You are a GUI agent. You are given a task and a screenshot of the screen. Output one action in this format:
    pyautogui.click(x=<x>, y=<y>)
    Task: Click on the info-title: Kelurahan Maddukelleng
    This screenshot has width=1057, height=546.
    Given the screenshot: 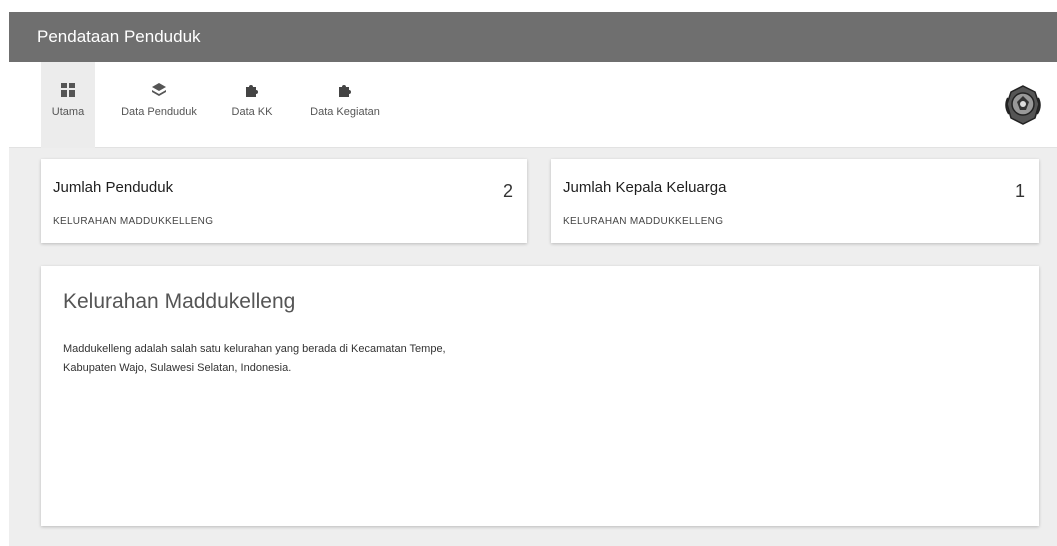 What is the action you would take?
    pyautogui.click(x=179, y=301)
    